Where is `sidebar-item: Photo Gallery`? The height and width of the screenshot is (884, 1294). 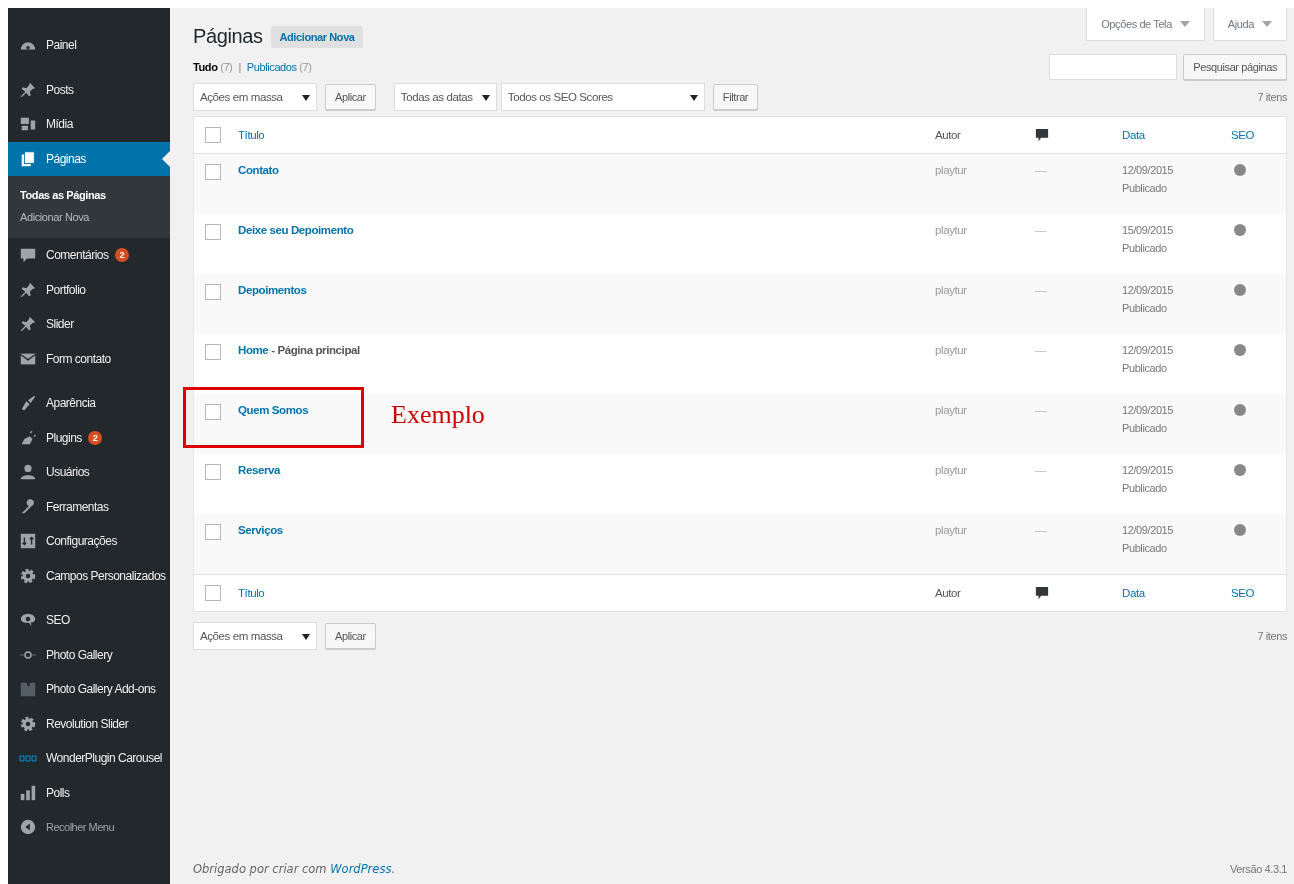 sidebar-item: Photo Gallery is located at coordinates (89, 654).